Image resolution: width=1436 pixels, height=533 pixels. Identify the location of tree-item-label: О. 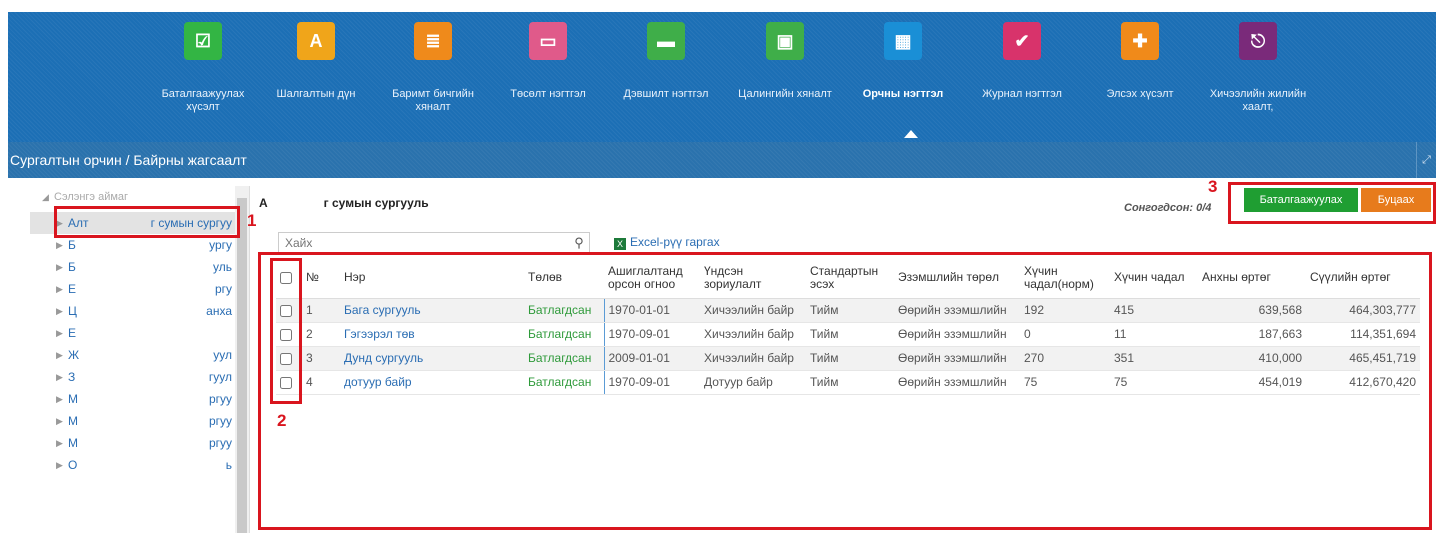
(73, 465).